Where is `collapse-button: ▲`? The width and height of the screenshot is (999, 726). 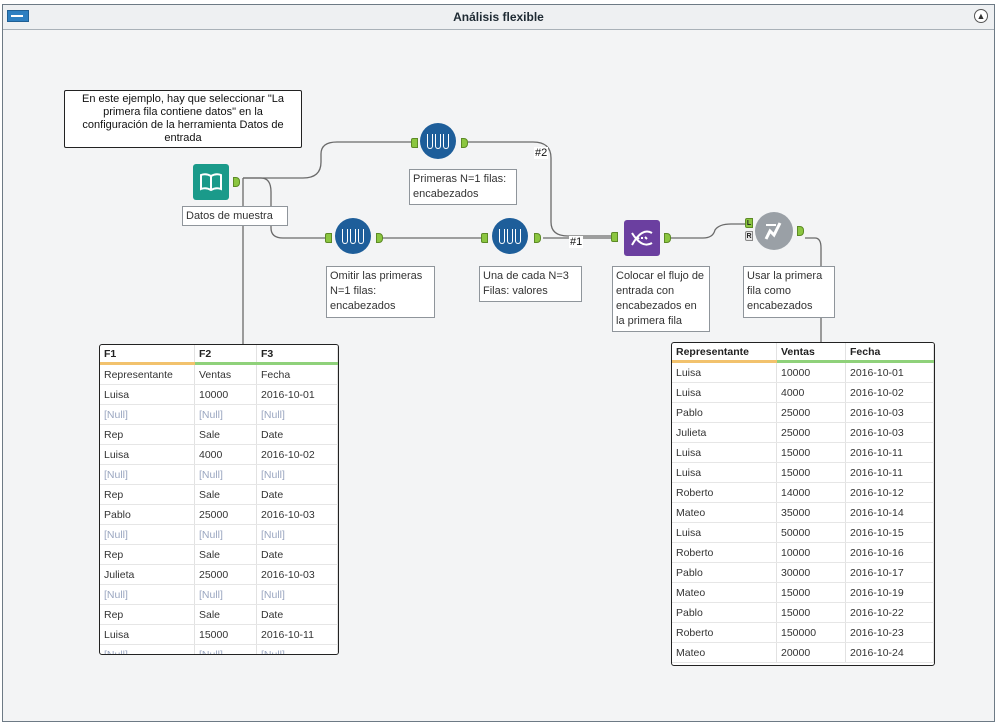
collapse-button: ▲ is located at coordinates (981, 16).